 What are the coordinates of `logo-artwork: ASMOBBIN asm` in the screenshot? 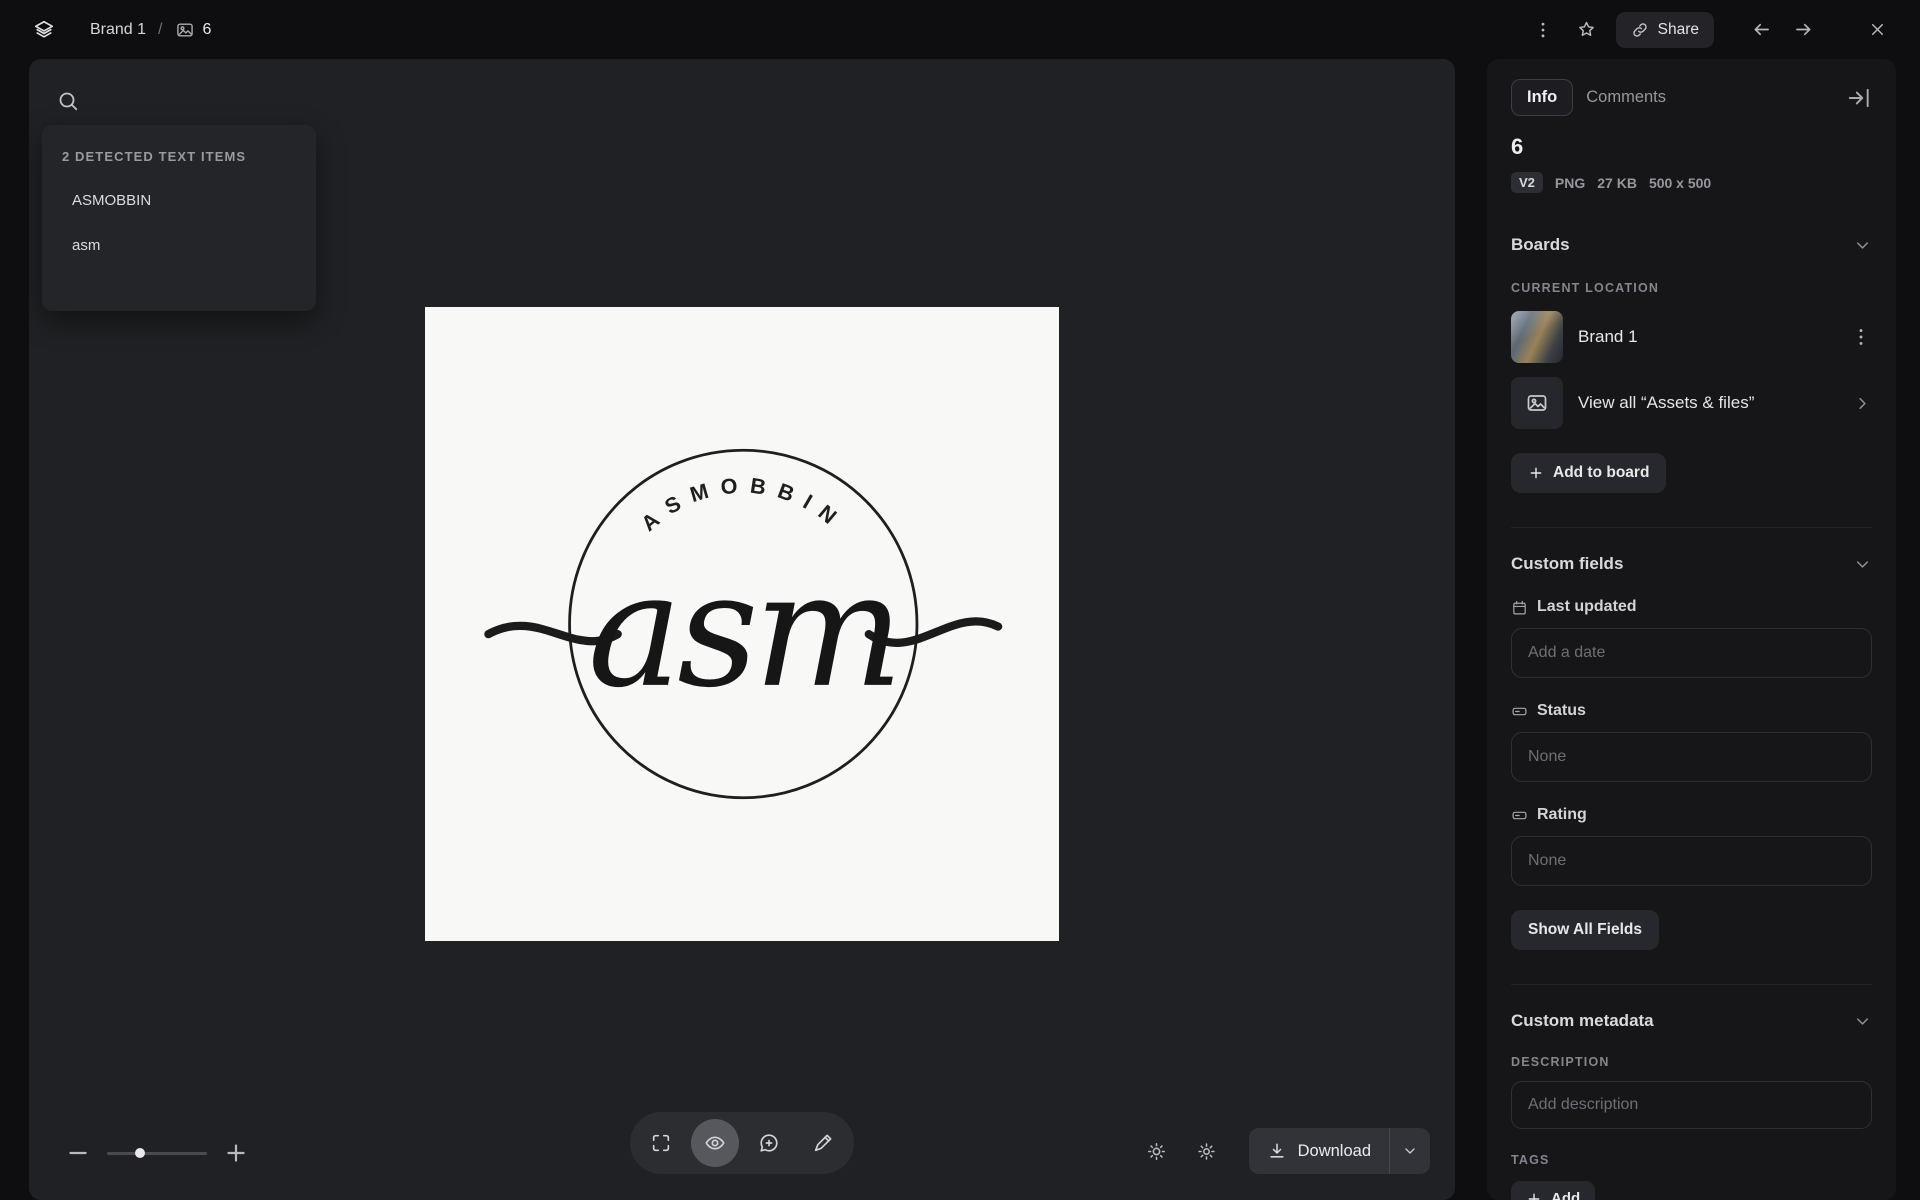 It's located at (743, 624).